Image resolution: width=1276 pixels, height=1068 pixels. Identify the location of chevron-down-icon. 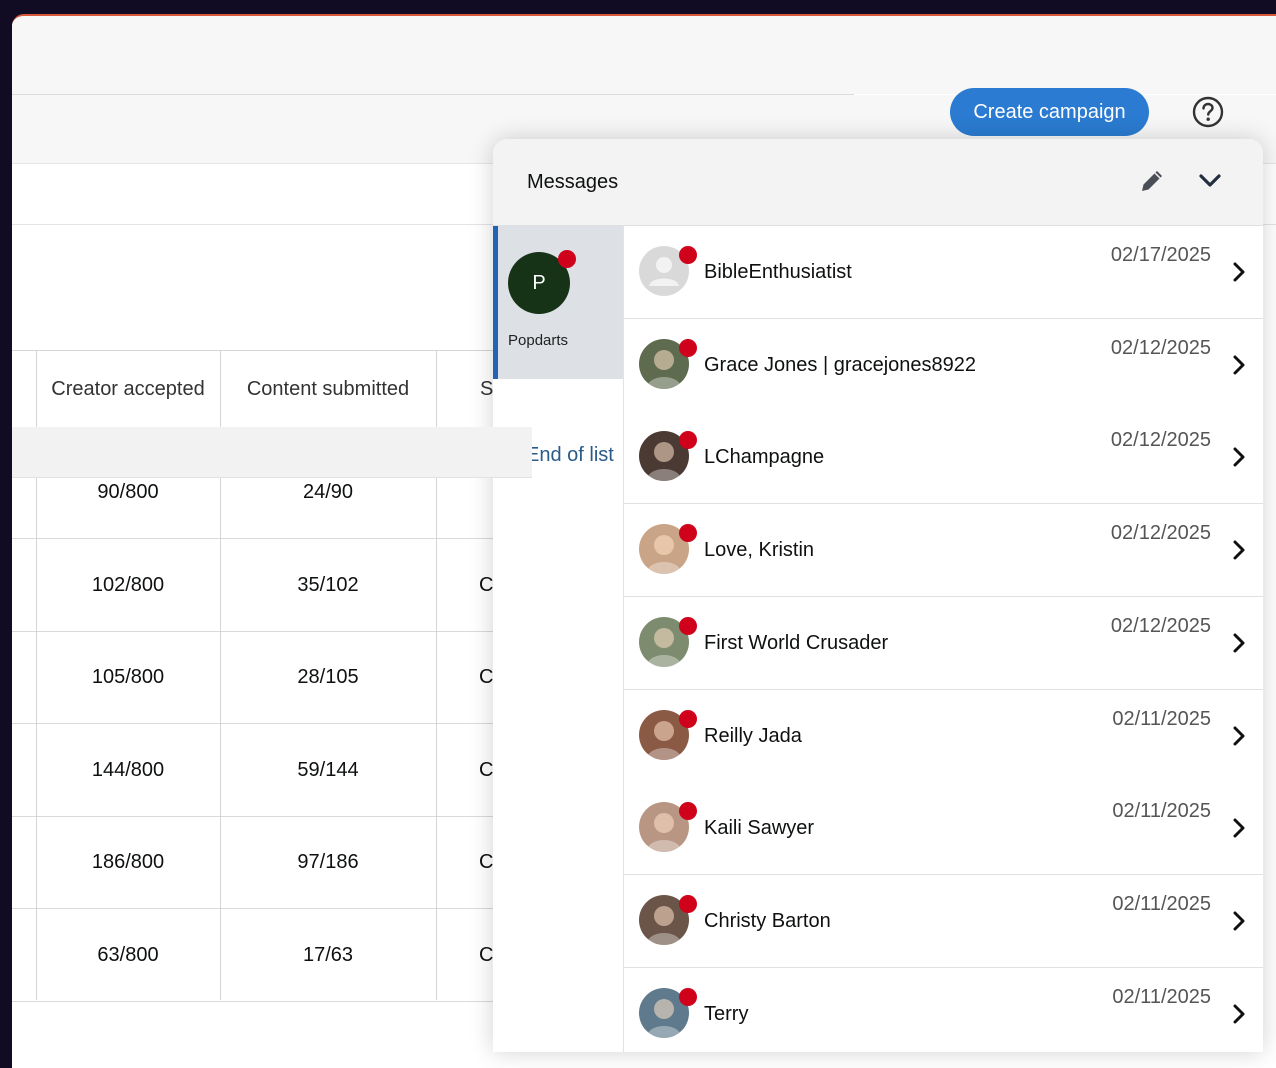
(1210, 181).